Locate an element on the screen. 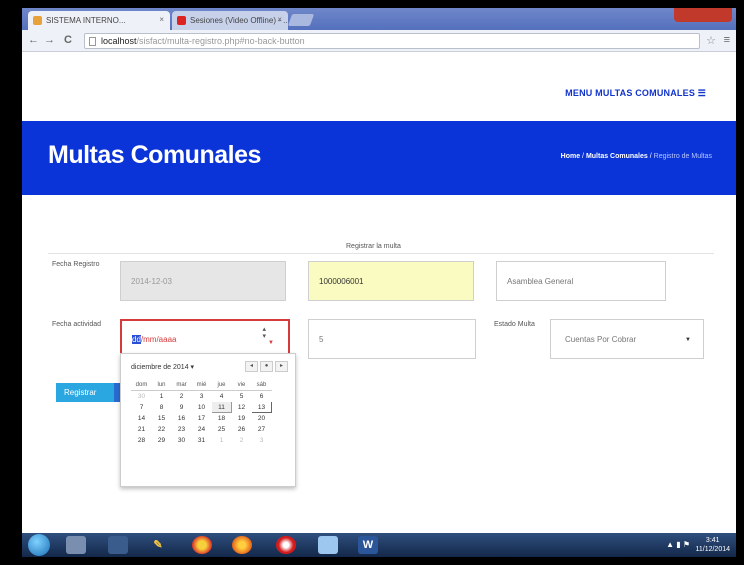 The image size is (744, 565). calendar-month-select: diciembre de 2014 ▾ is located at coordinates (162, 367).